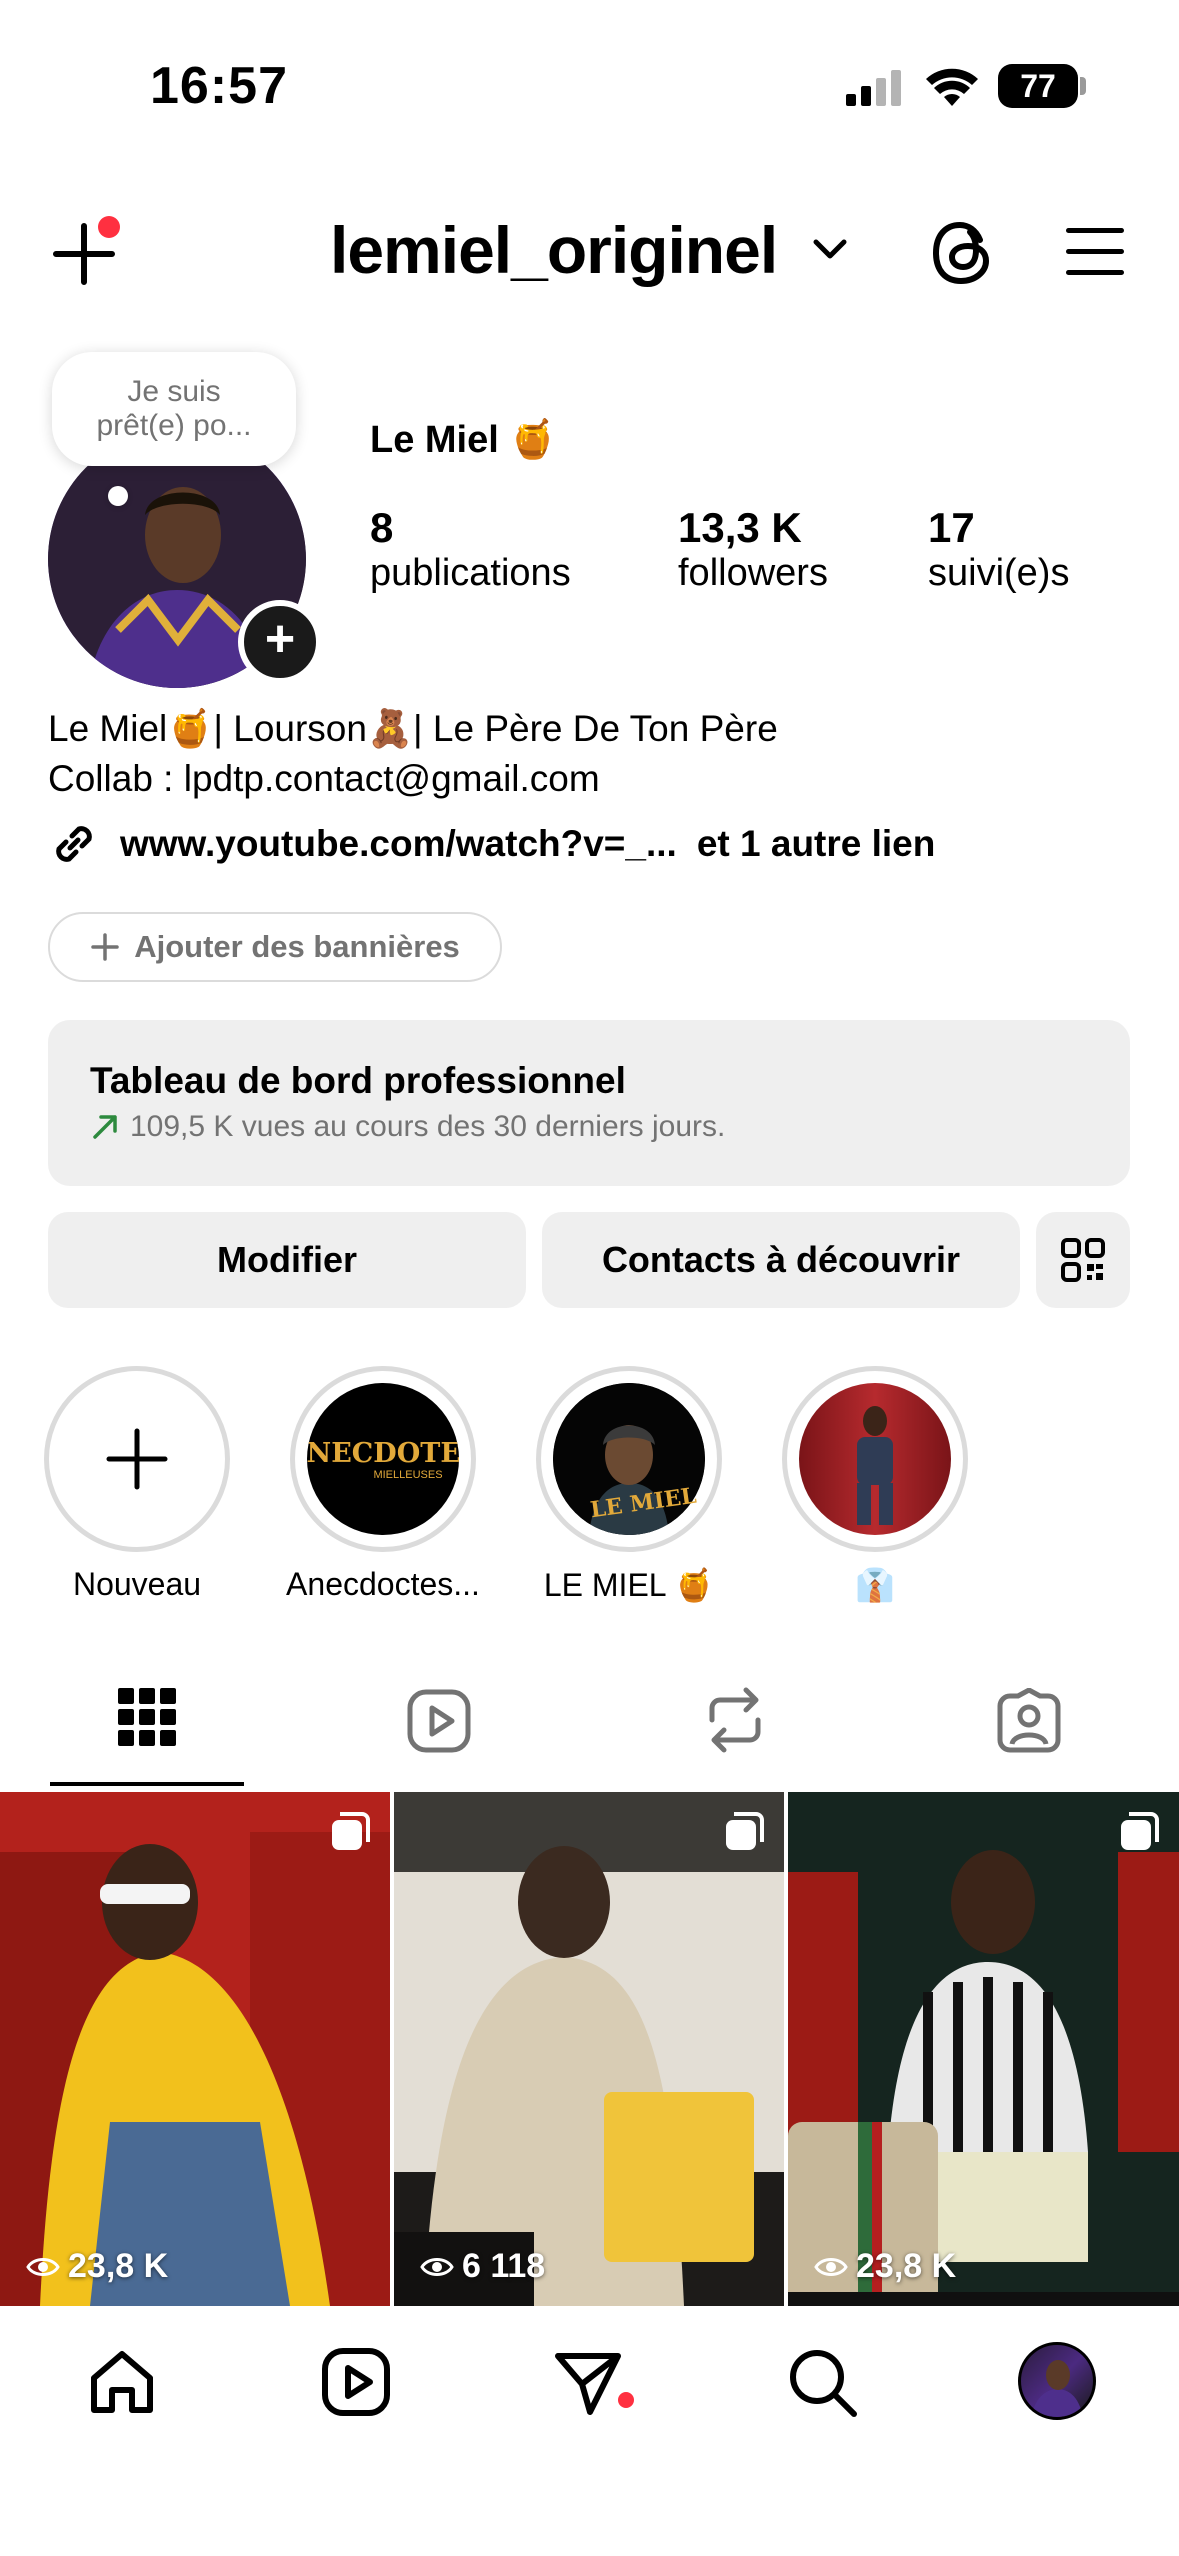  I want to click on notification-dot, so click(109, 227).